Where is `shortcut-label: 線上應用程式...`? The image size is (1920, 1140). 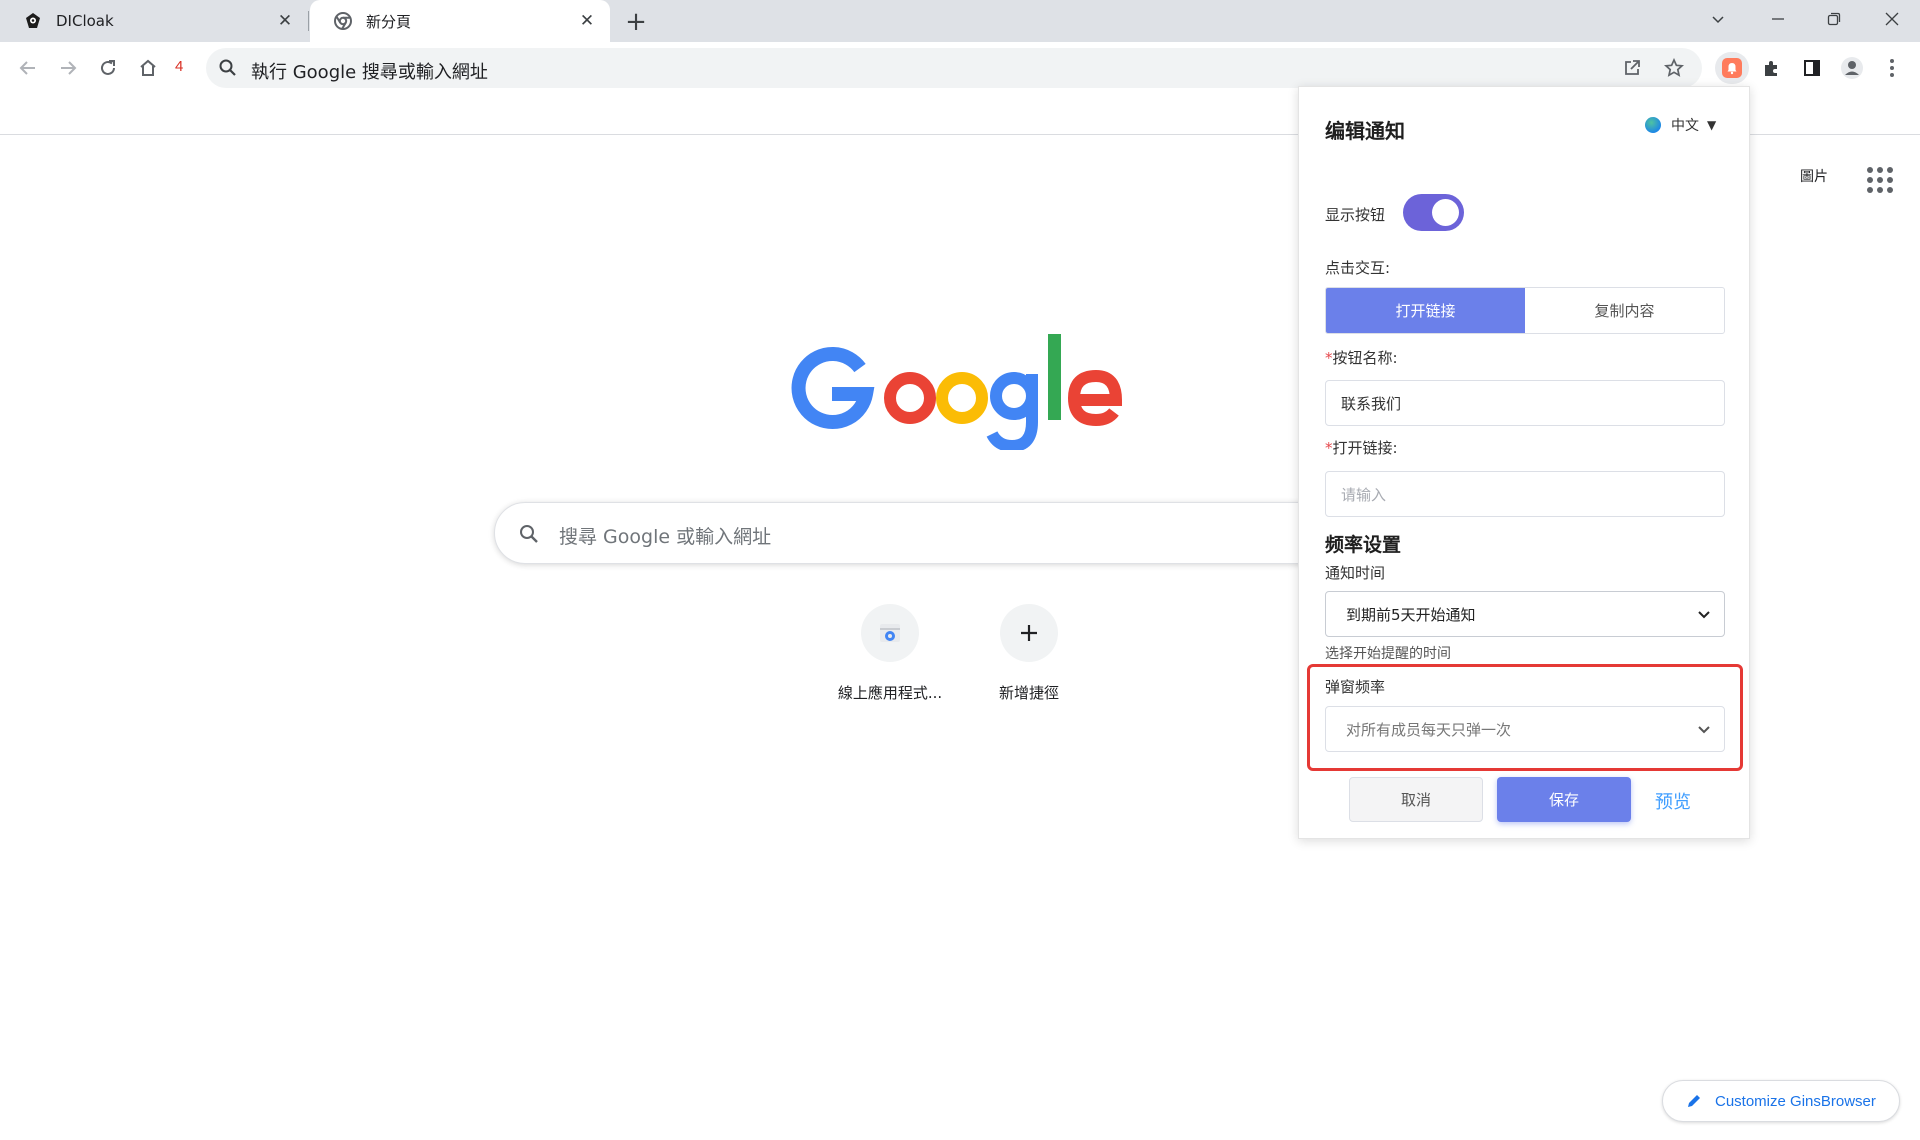
shortcut-label: 線上應用程式... is located at coordinates (890, 693).